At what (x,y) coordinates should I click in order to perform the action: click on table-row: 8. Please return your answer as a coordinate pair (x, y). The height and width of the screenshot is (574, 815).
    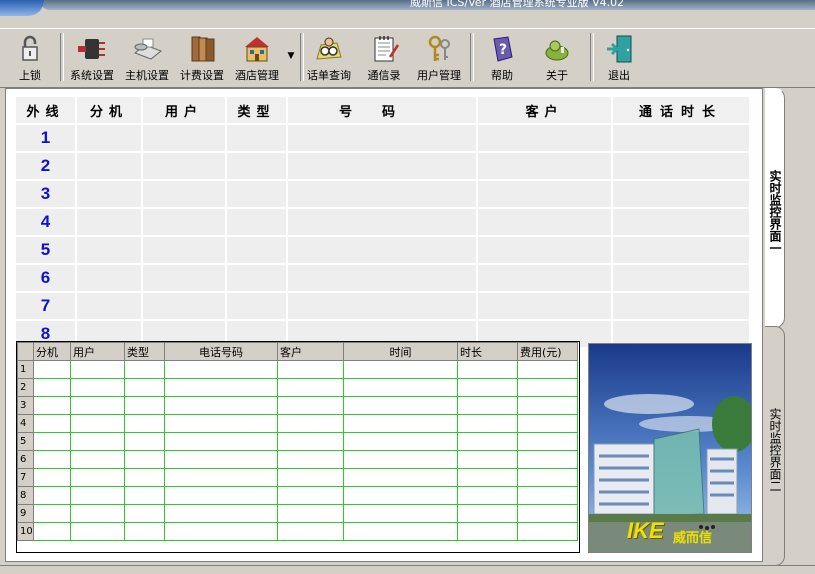
    Looking at the image, I should click on (297, 495).